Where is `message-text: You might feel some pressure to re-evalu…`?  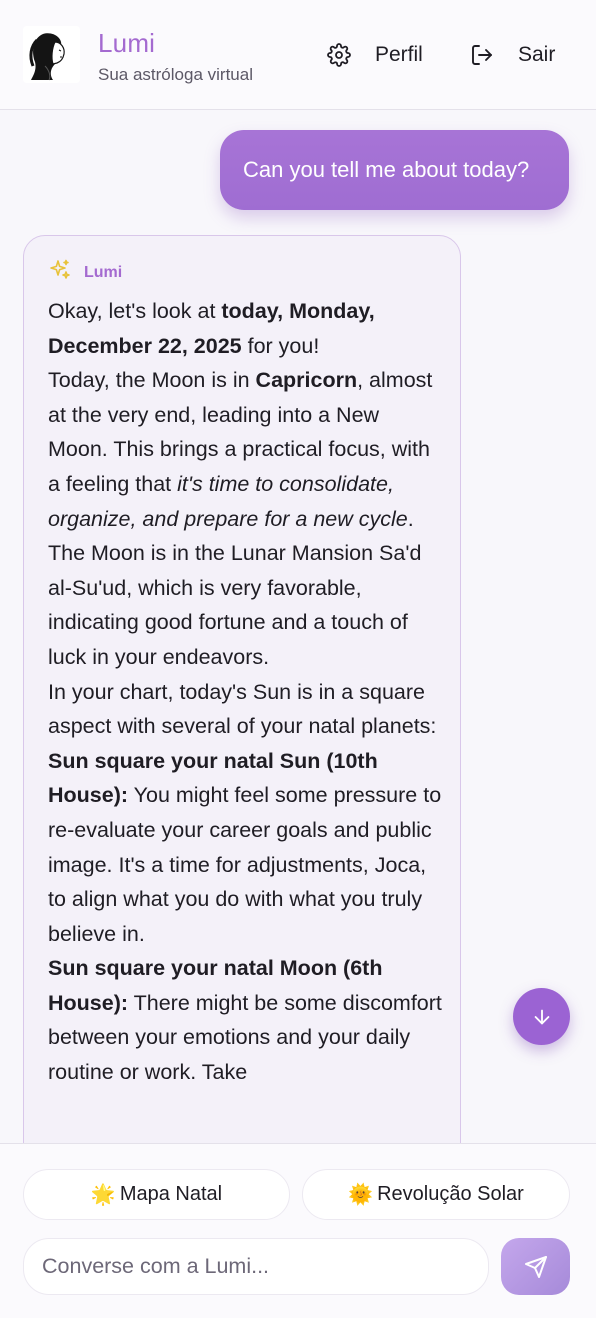 message-text: You might feel some pressure to re-evalu… is located at coordinates (245, 864).